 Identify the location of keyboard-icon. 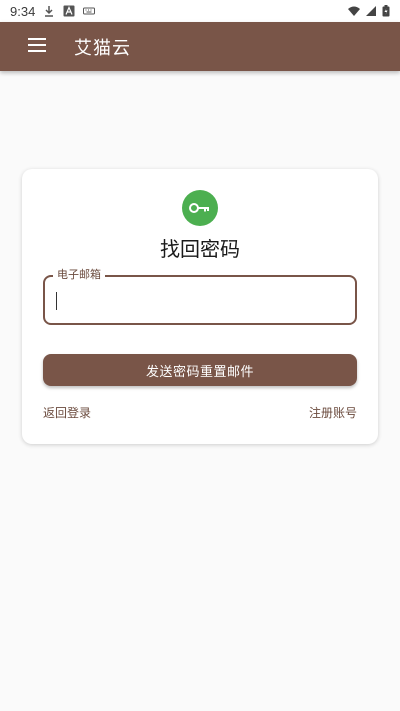
(89, 11).